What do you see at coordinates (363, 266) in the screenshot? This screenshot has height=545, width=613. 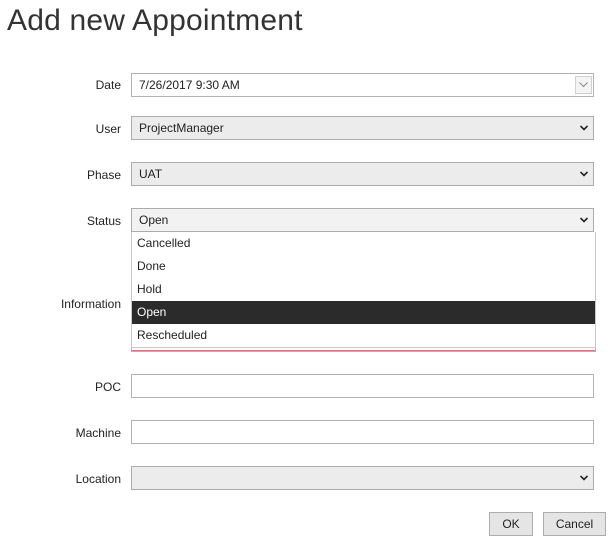 I see `status-option-done: Done` at bounding box center [363, 266].